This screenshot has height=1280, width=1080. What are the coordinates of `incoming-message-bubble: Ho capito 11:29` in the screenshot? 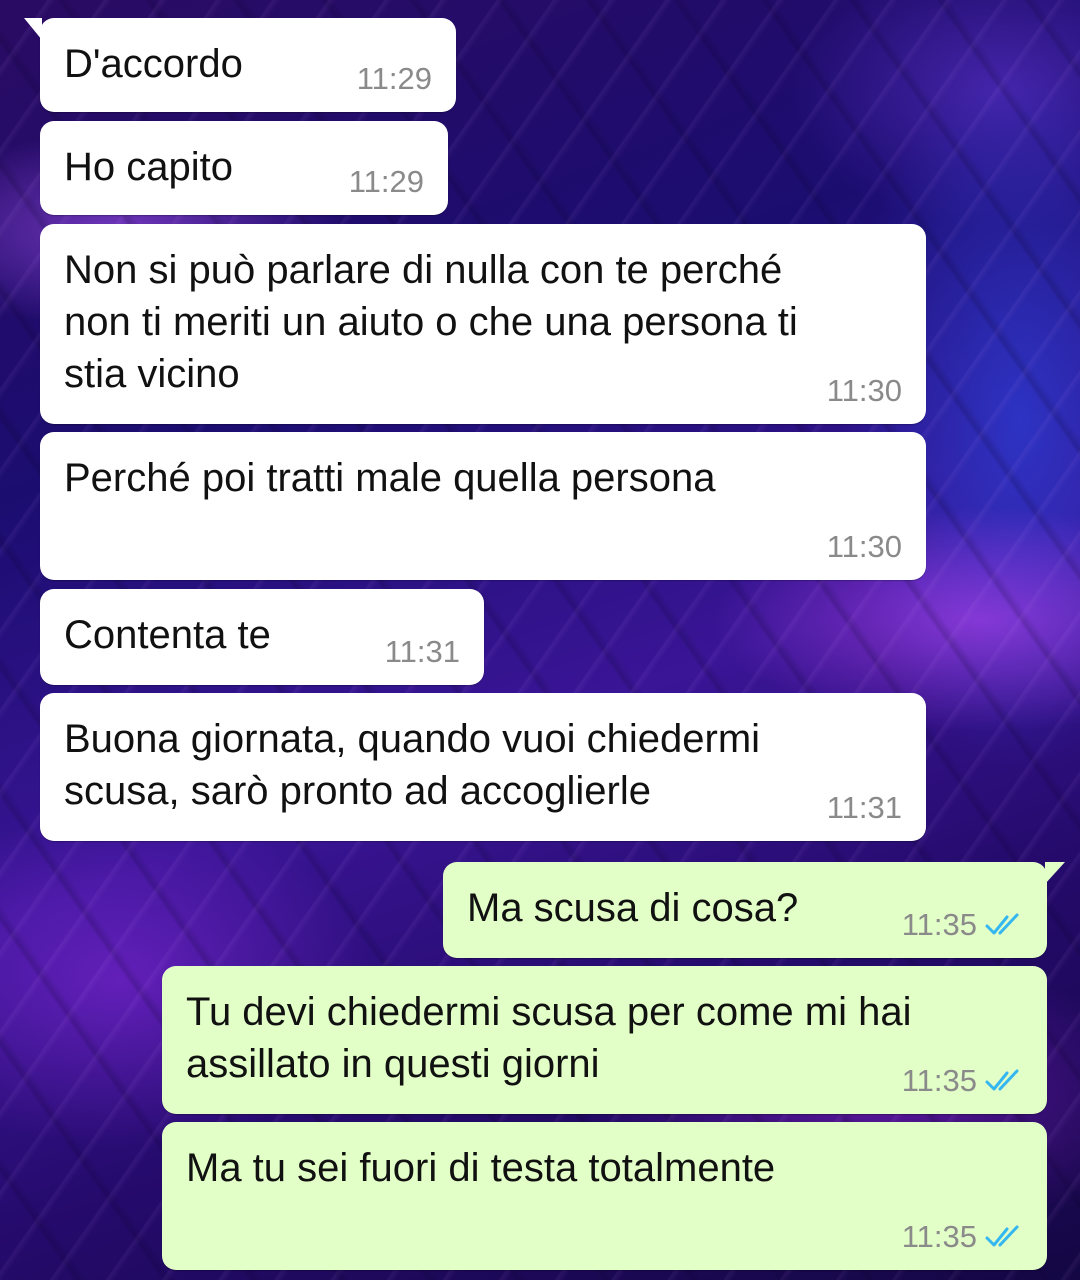 It's located at (244, 168).